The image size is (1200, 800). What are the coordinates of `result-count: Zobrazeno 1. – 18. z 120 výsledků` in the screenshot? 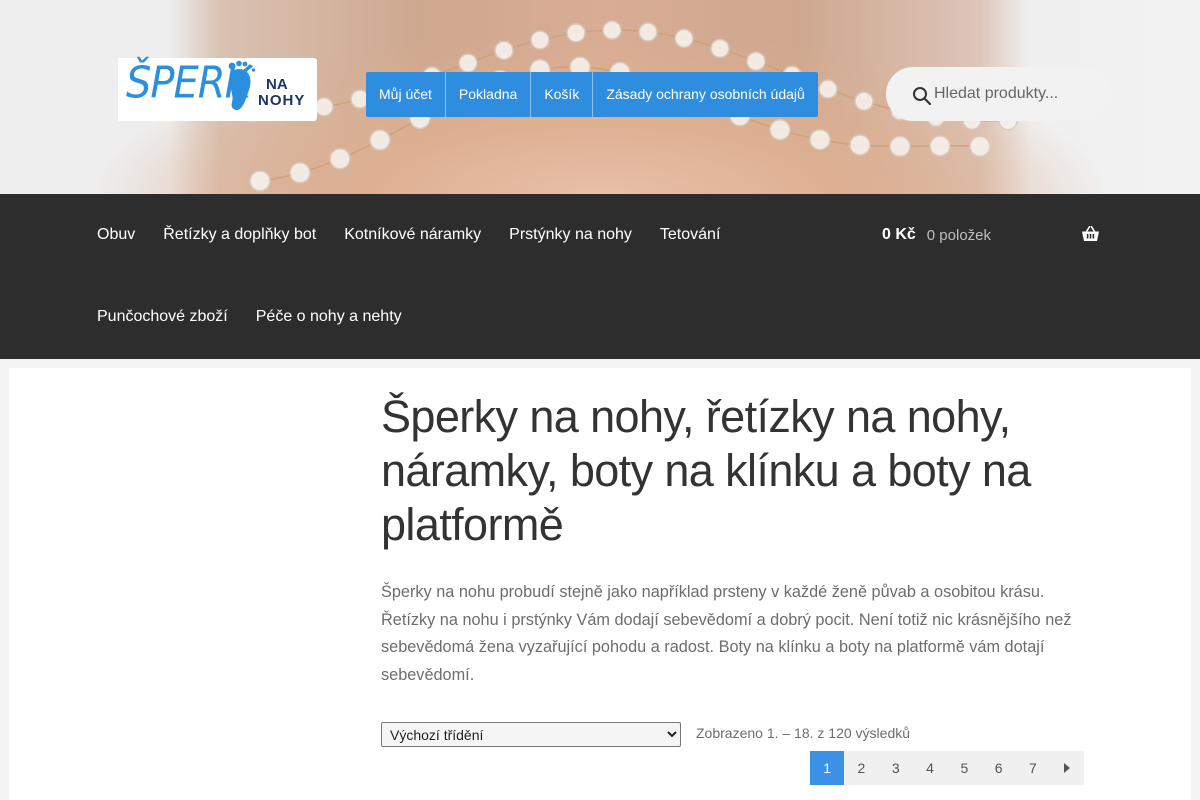 It's located at (803, 733).